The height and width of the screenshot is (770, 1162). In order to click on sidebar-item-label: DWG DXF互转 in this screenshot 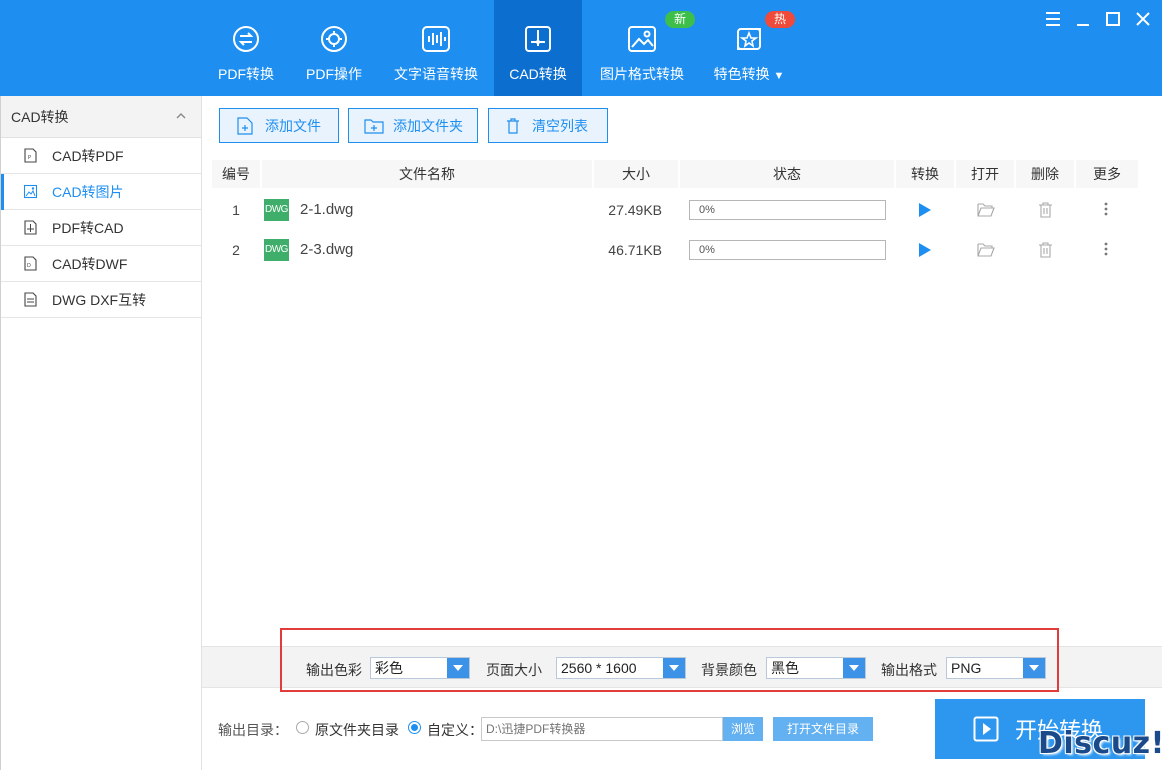, I will do `click(99, 299)`.